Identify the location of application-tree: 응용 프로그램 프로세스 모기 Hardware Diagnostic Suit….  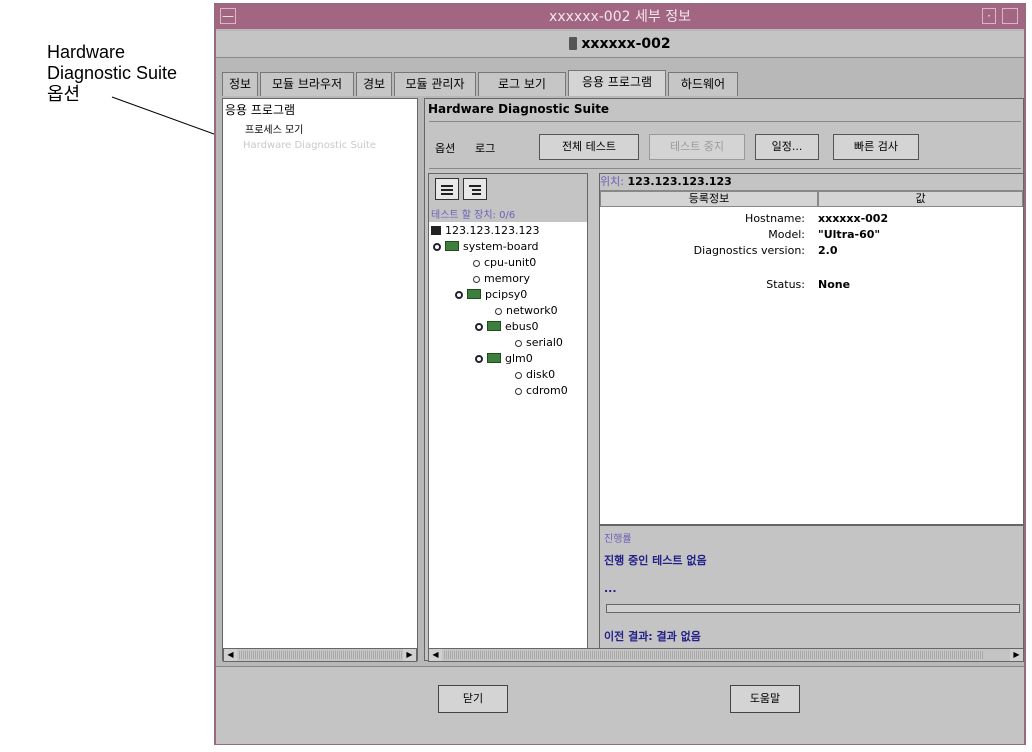
(320, 380).